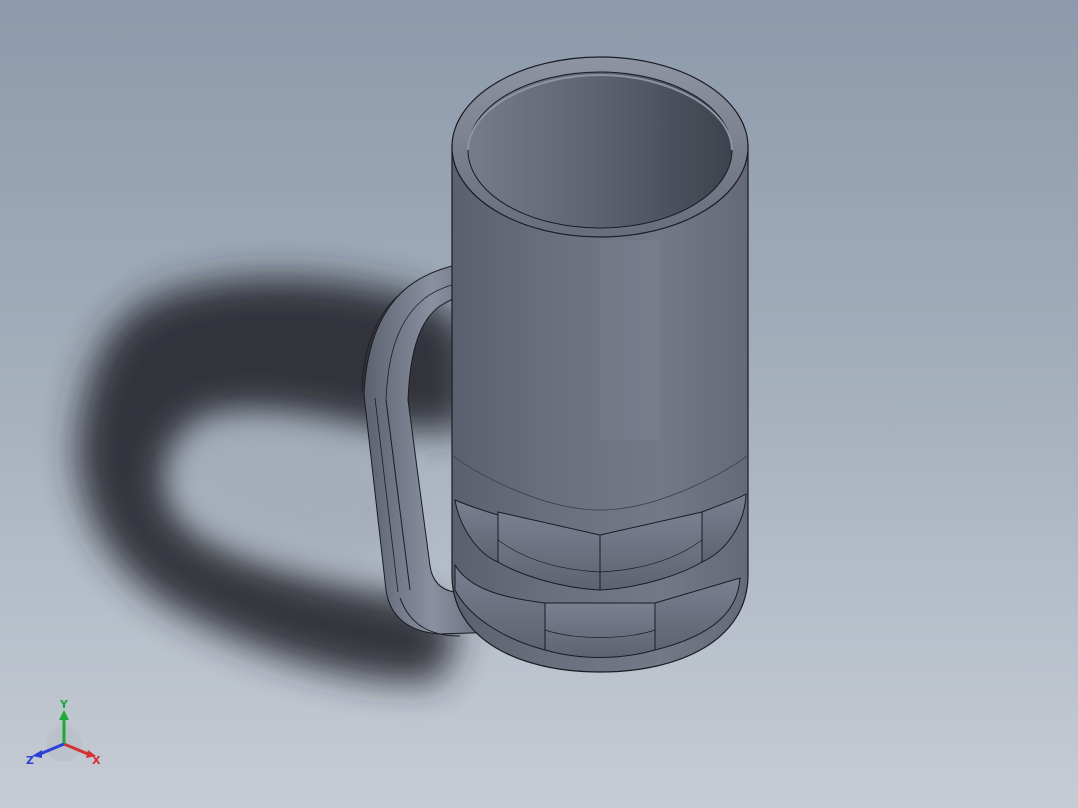  What do you see at coordinates (630, 340) in the screenshot?
I see `body-highlight` at bounding box center [630, 340].